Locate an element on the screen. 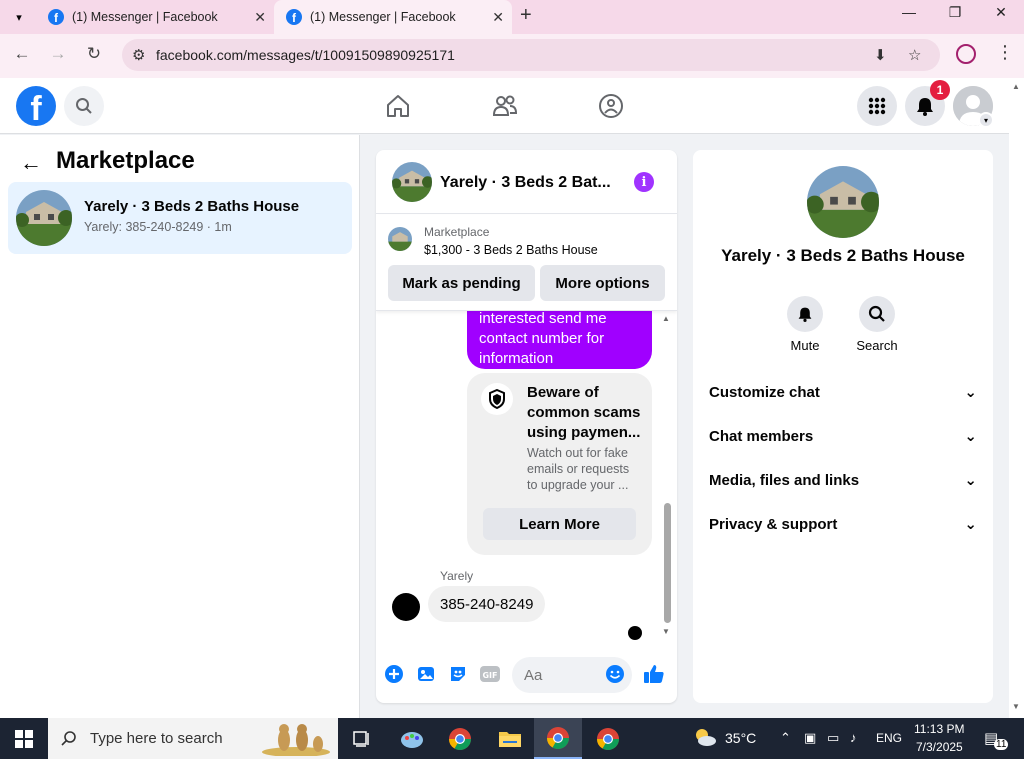 This screenshot has width=1024, height=759. gif-icon: GIF is located at coordinates (490, 674).